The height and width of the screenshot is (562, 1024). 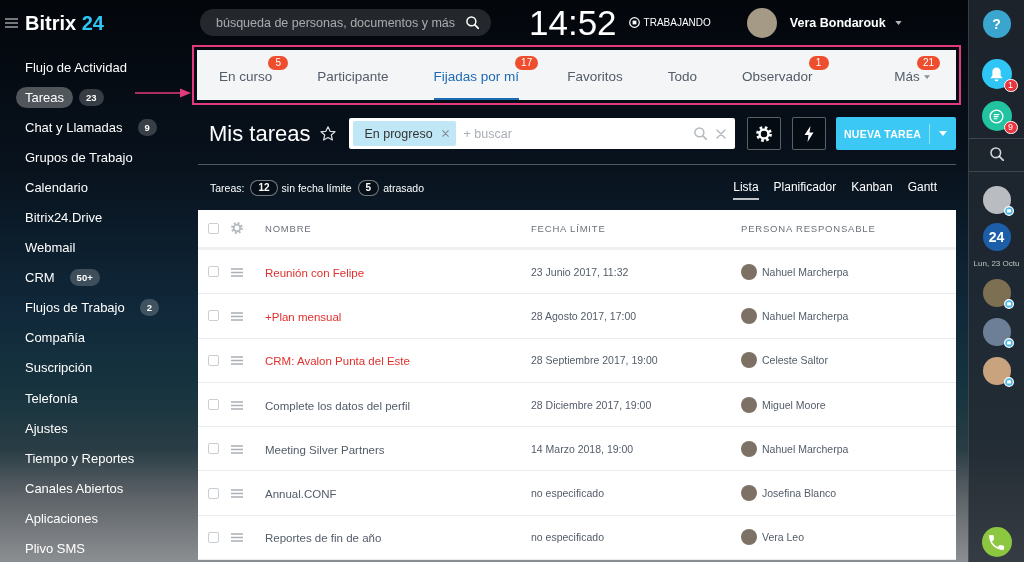 I want to click on view-tab: Gantt, so click(x=922, y=188).